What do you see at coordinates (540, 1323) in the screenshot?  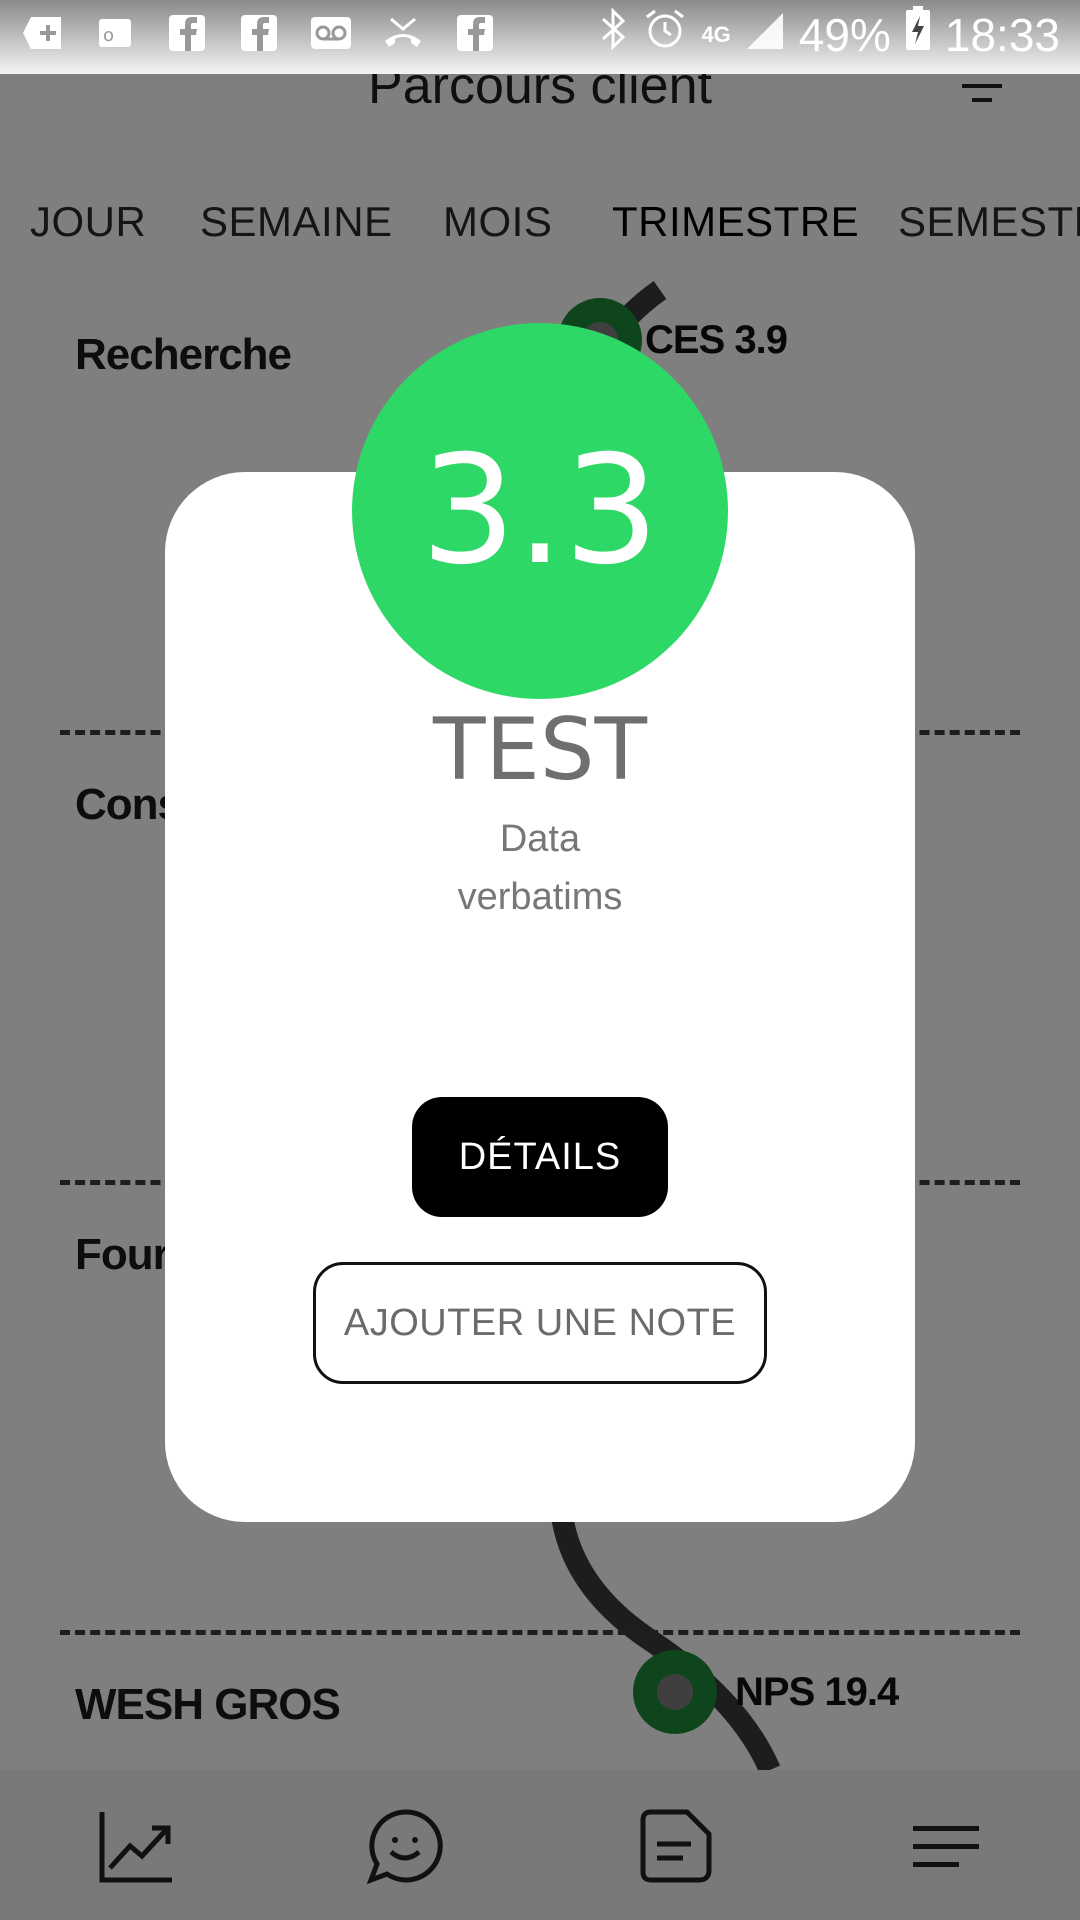 I see `add-note-button: AJOUTER UNE NOTE` at bounding box center [540, 1323].